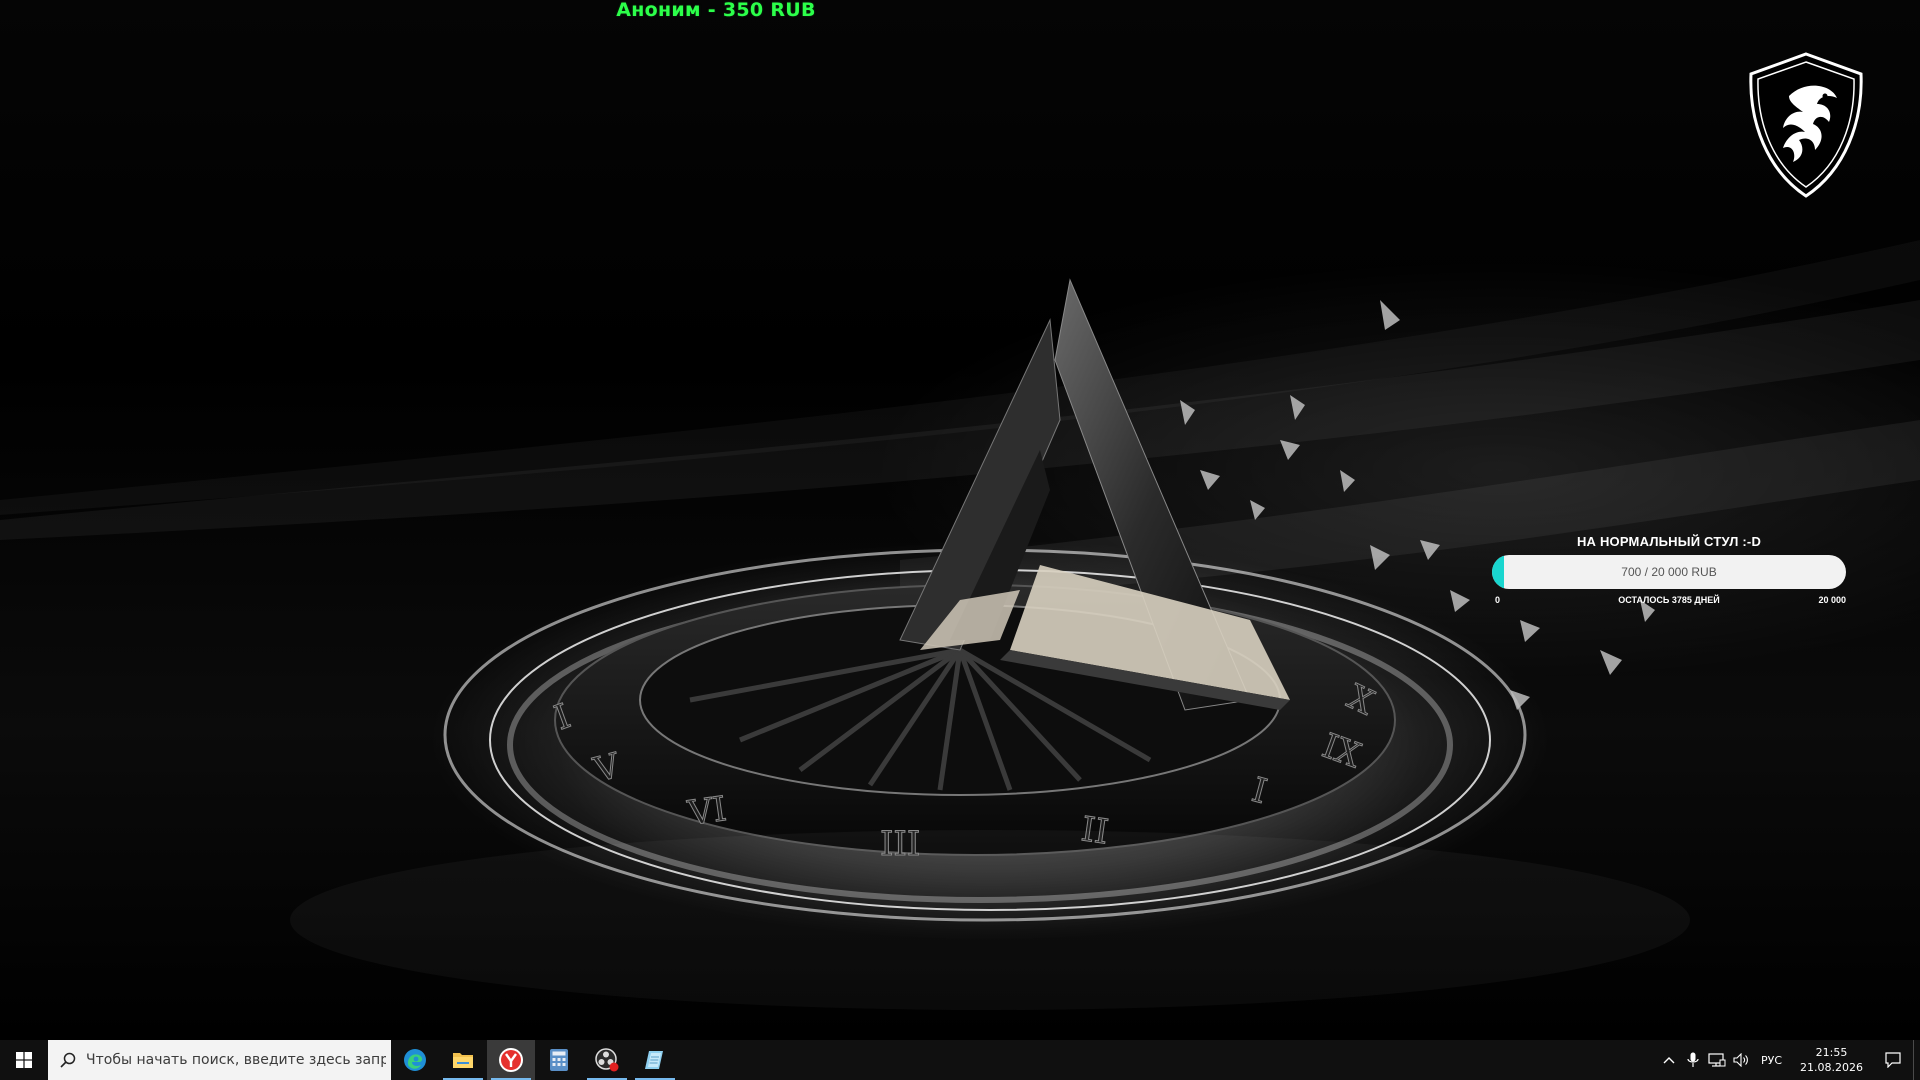 Image resolution: width=1920 pixels, height=1080 pixels. Describe the element at coordinates (1916, 1060) in the screenshot. I see `show-desktop-button` at that location.